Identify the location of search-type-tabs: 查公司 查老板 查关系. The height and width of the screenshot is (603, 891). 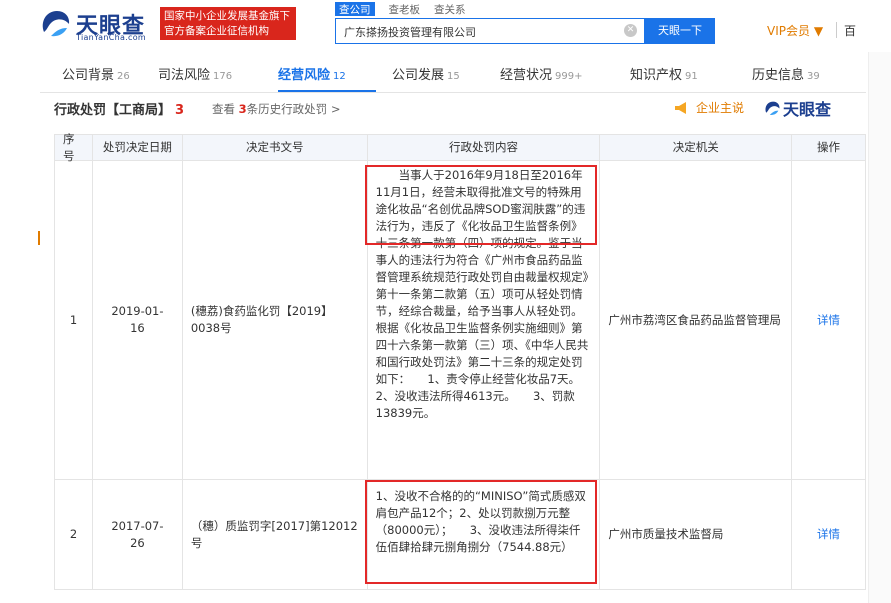
(400, 9).